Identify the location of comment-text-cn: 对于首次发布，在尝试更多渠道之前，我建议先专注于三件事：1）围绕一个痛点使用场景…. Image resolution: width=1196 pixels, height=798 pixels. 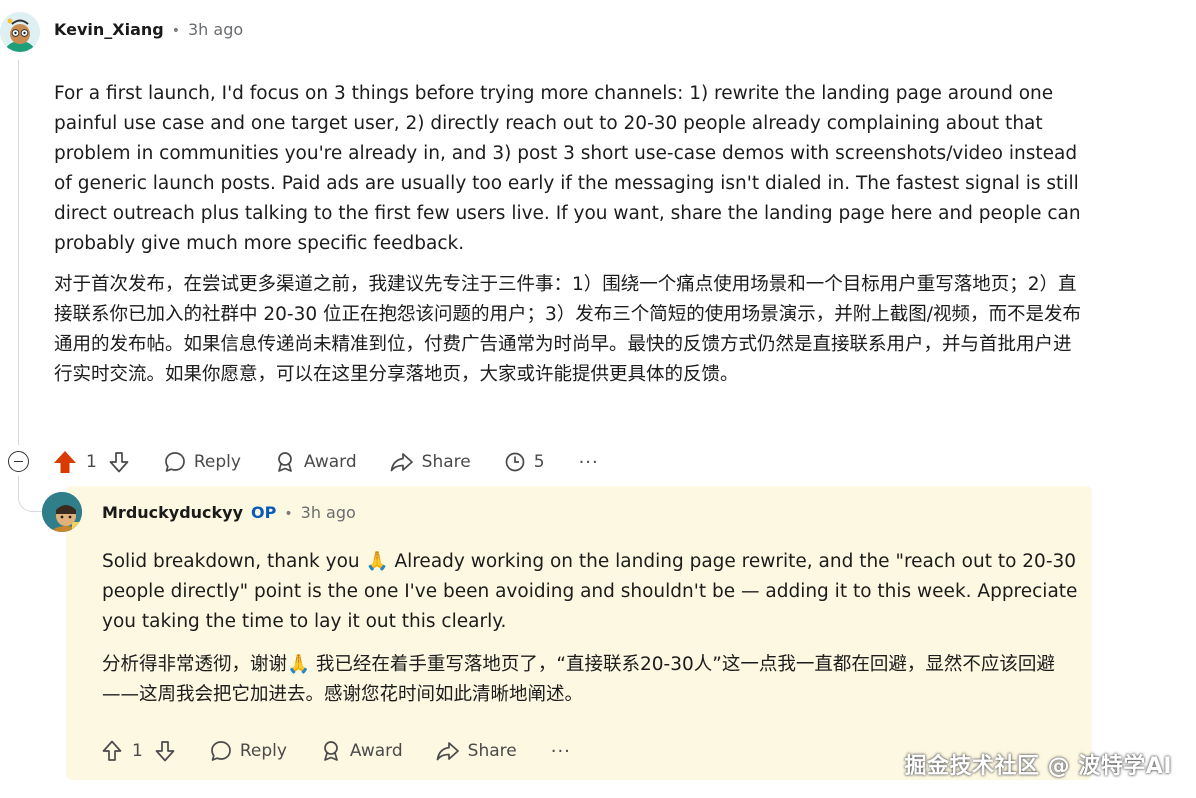
(568, 329).